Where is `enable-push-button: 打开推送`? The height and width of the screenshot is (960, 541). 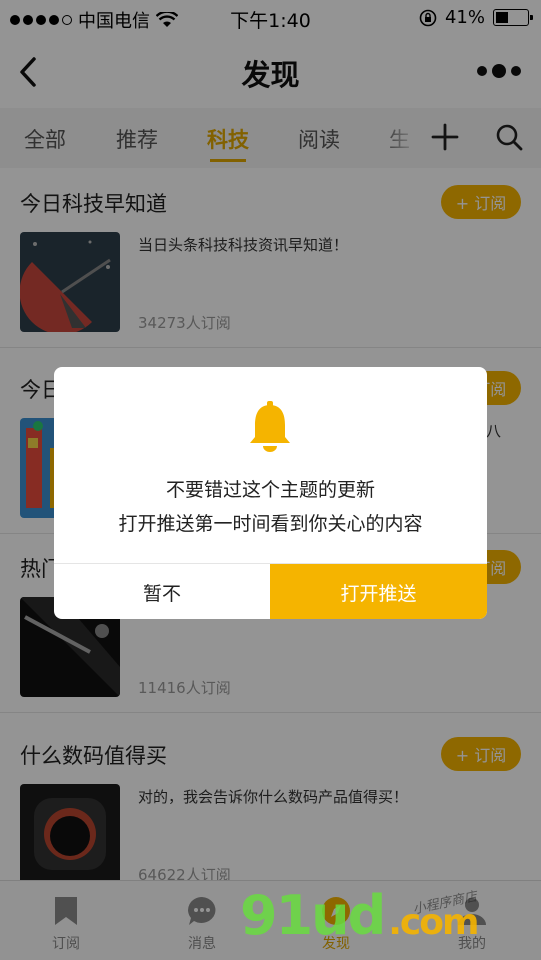
enable-push-button: 打开推送 is located at coordinates (378, 591).